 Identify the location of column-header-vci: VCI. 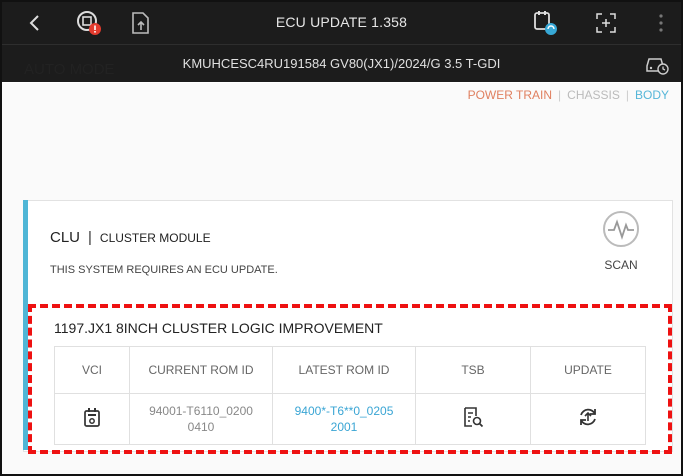
(92, 370).